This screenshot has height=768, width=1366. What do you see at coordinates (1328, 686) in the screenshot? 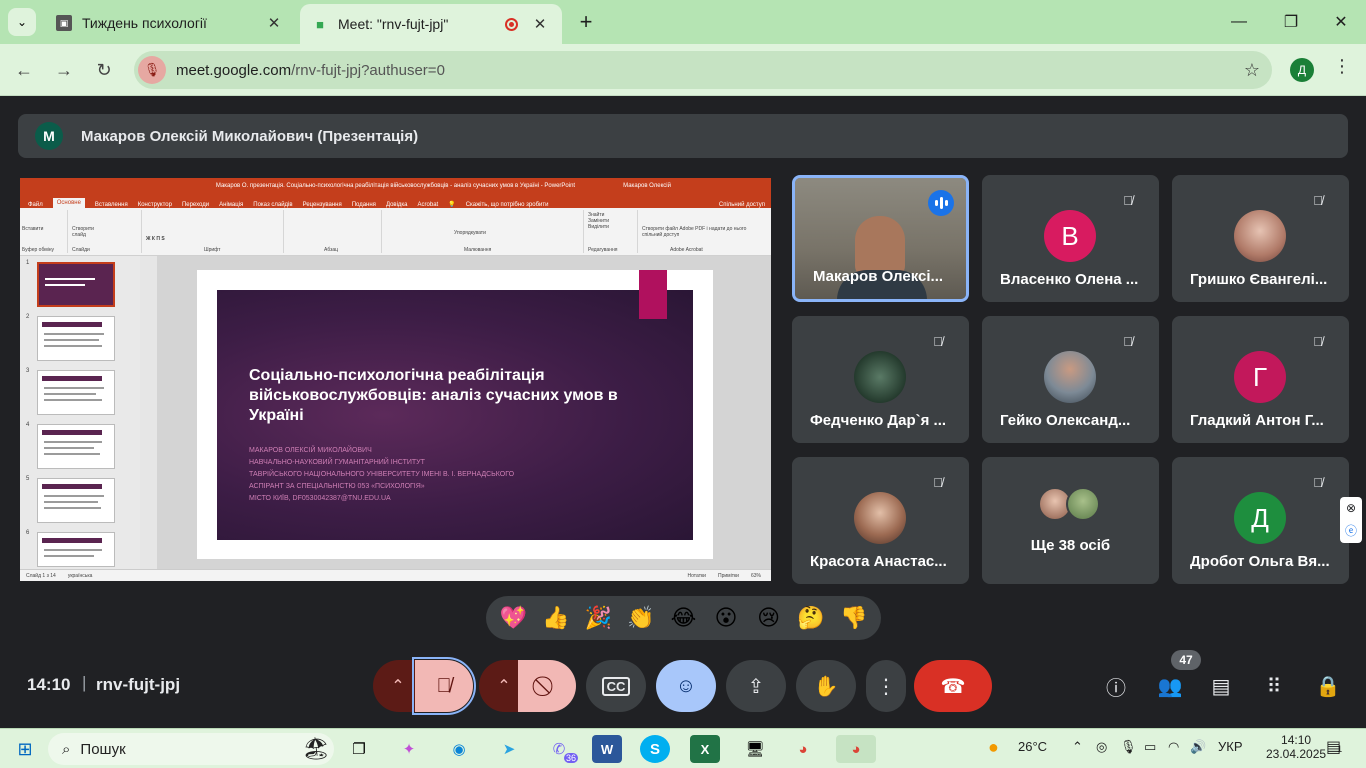
I see `host-controls-button: 🔒` at bounding box center [1328, 686].